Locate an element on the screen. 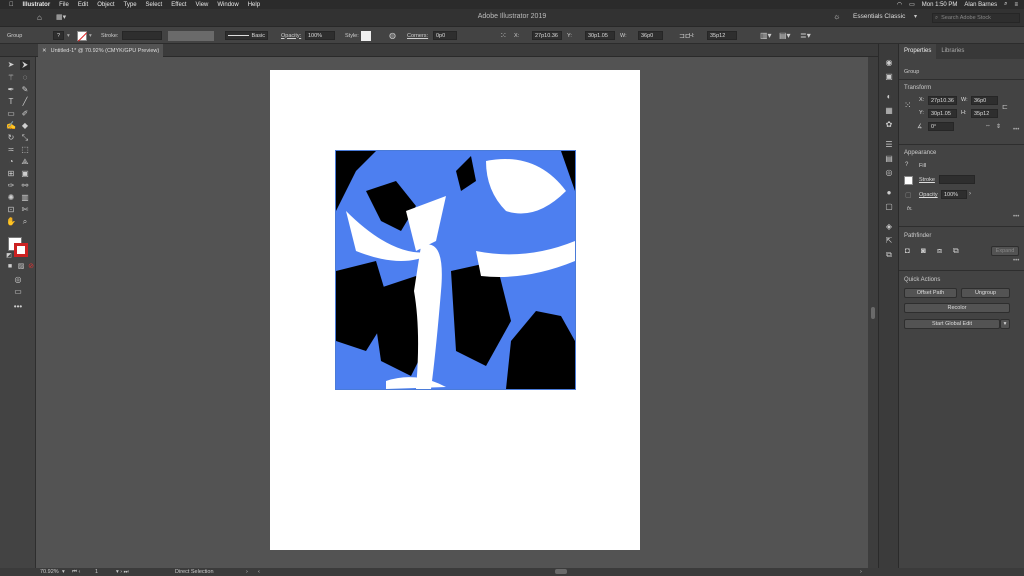 Image resolution: width=1024 pixels, height=576 pixels. status-menu-icon: › is located at coordinates (247, 572).